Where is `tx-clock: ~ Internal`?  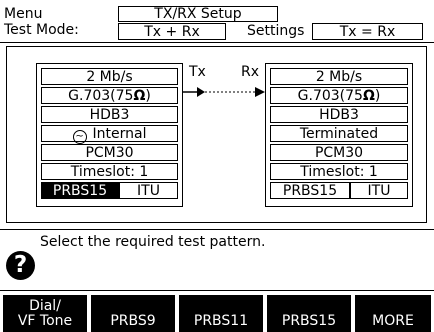
tx-clock: ~ Internal is located at coordinates (109, 134).